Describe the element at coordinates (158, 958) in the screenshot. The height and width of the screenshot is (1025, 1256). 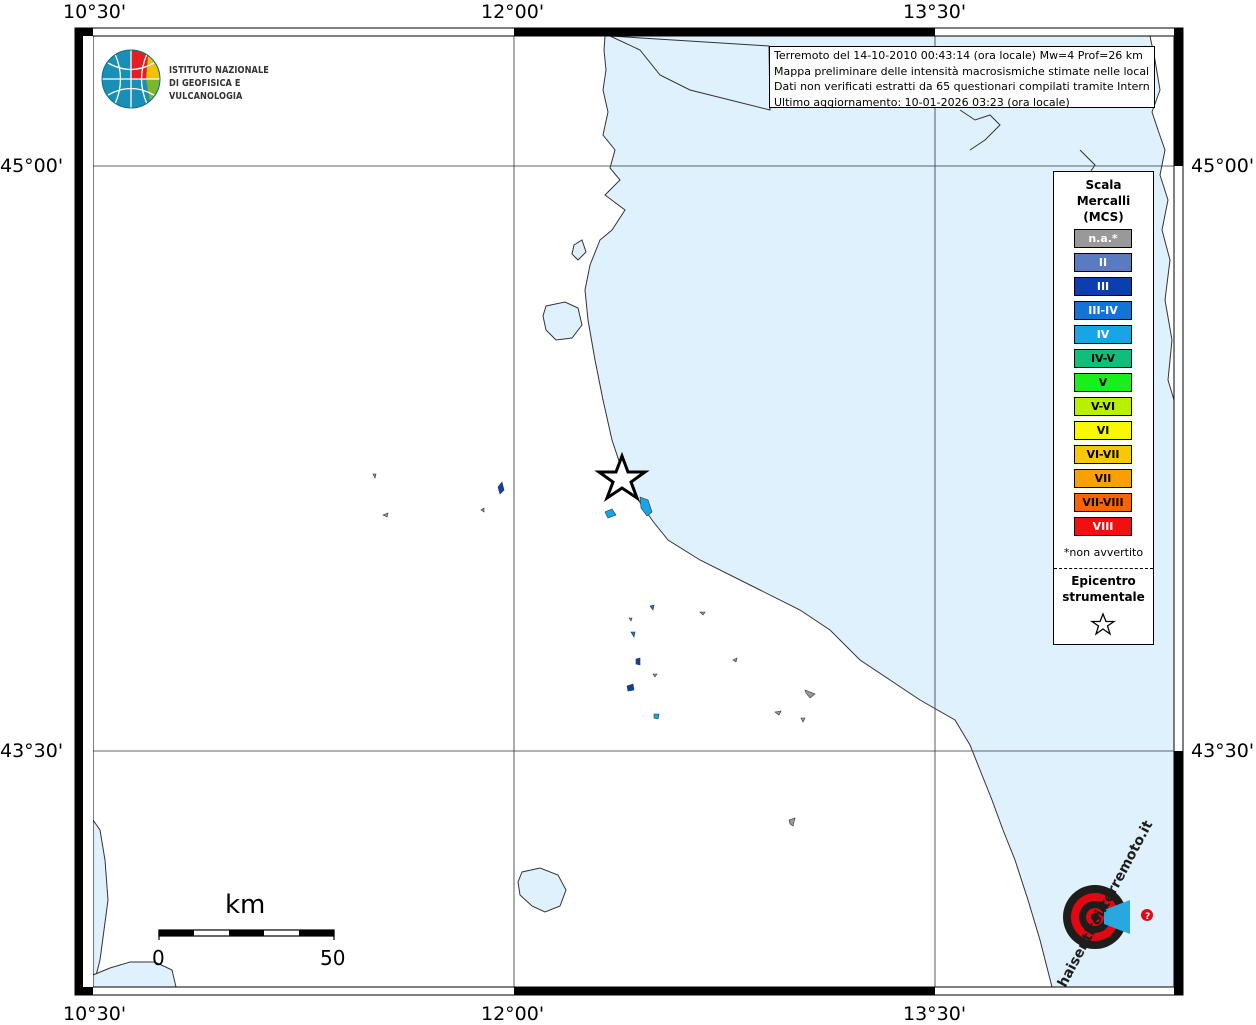
I see `scale-left-label: 0` at that location.